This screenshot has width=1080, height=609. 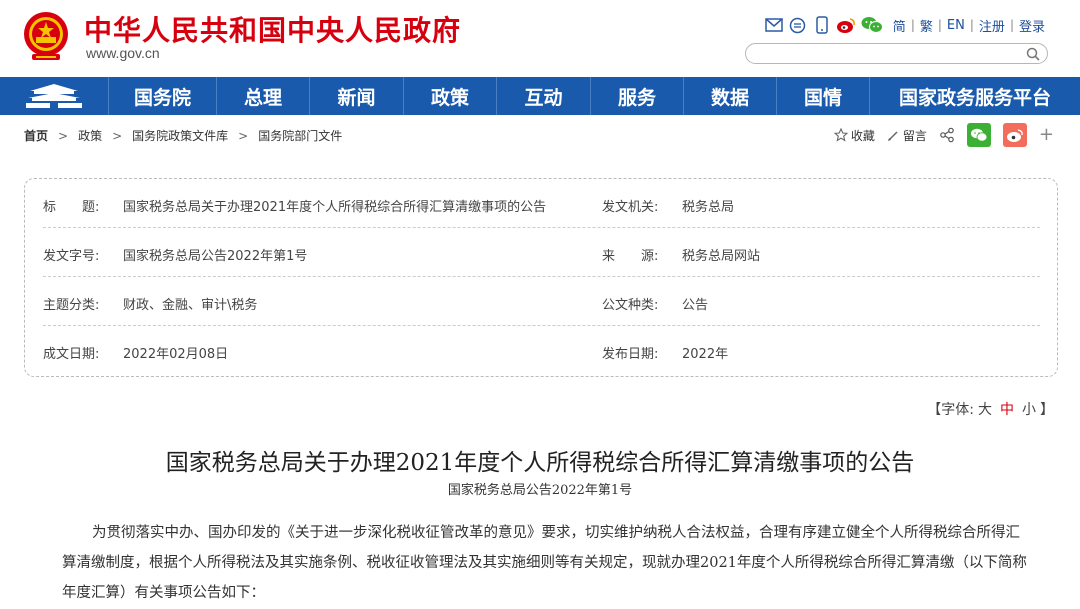 What do you see at coordinates (862, 135) in the screenshot?
I see `favorite-label: 收藏` at bounding box center [862, 135].